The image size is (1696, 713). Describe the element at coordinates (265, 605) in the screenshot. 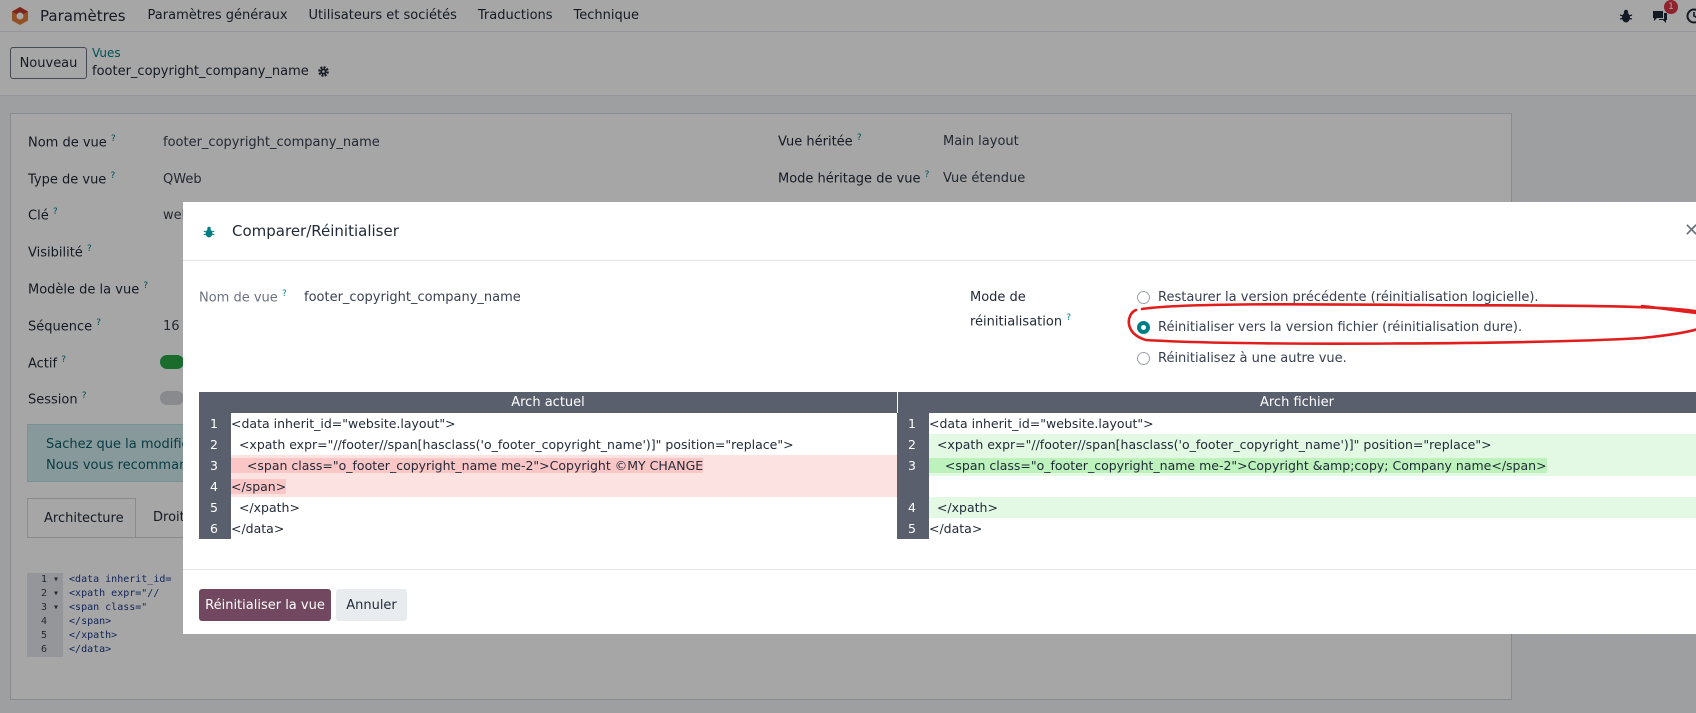

I see `reset-view-button: Réinitialiser la vue` at that location.